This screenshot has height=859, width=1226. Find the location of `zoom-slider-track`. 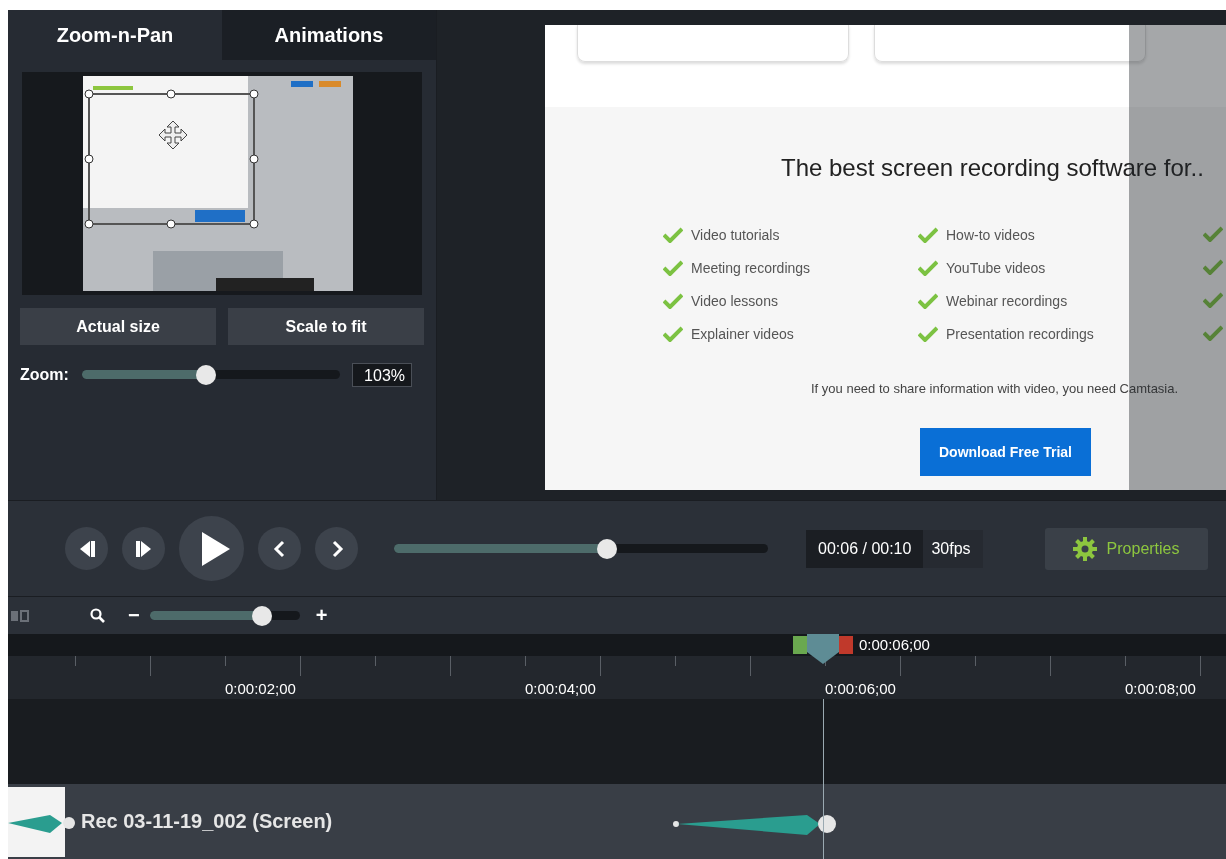

zoom-slider-track is located at coordinates (211, 375).